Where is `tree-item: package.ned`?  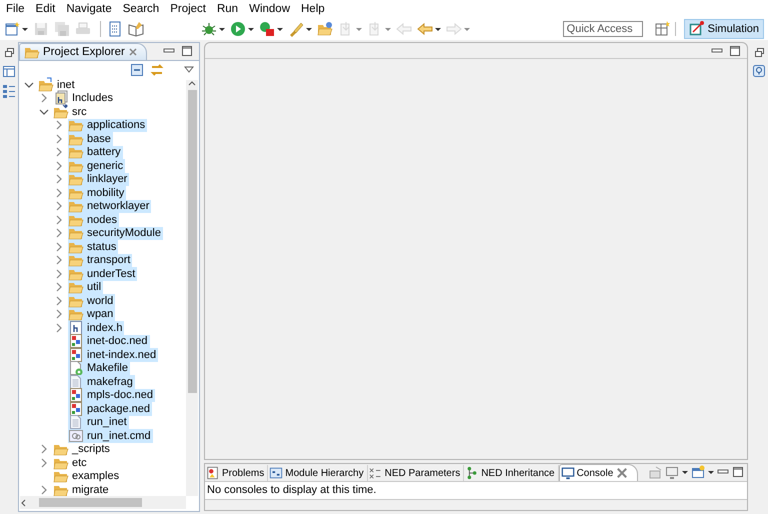
tree-item: package.ned is located at coordinates (110, 409).